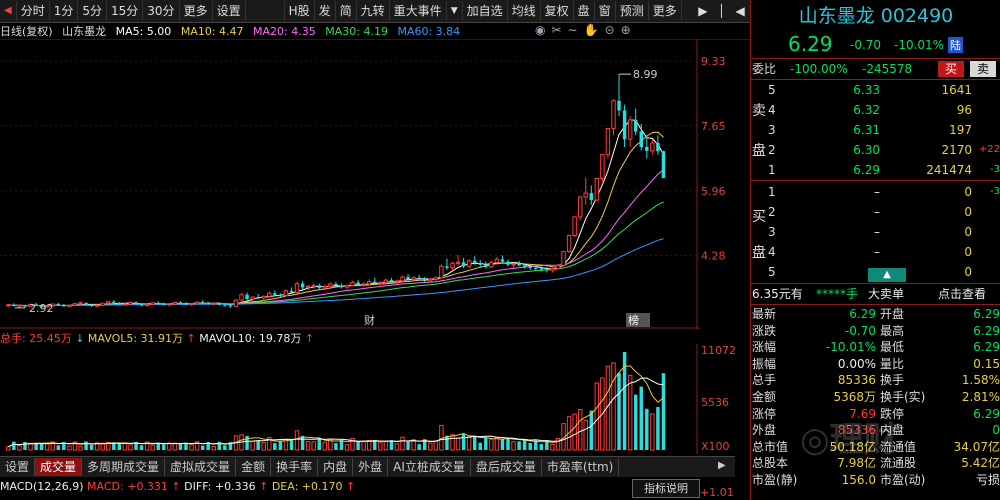 This screenshot has height=500, width=1000. Describe the element at coordinates (295, 467) in the screenshot. I see `tab-turnover: 换手率` at that location.